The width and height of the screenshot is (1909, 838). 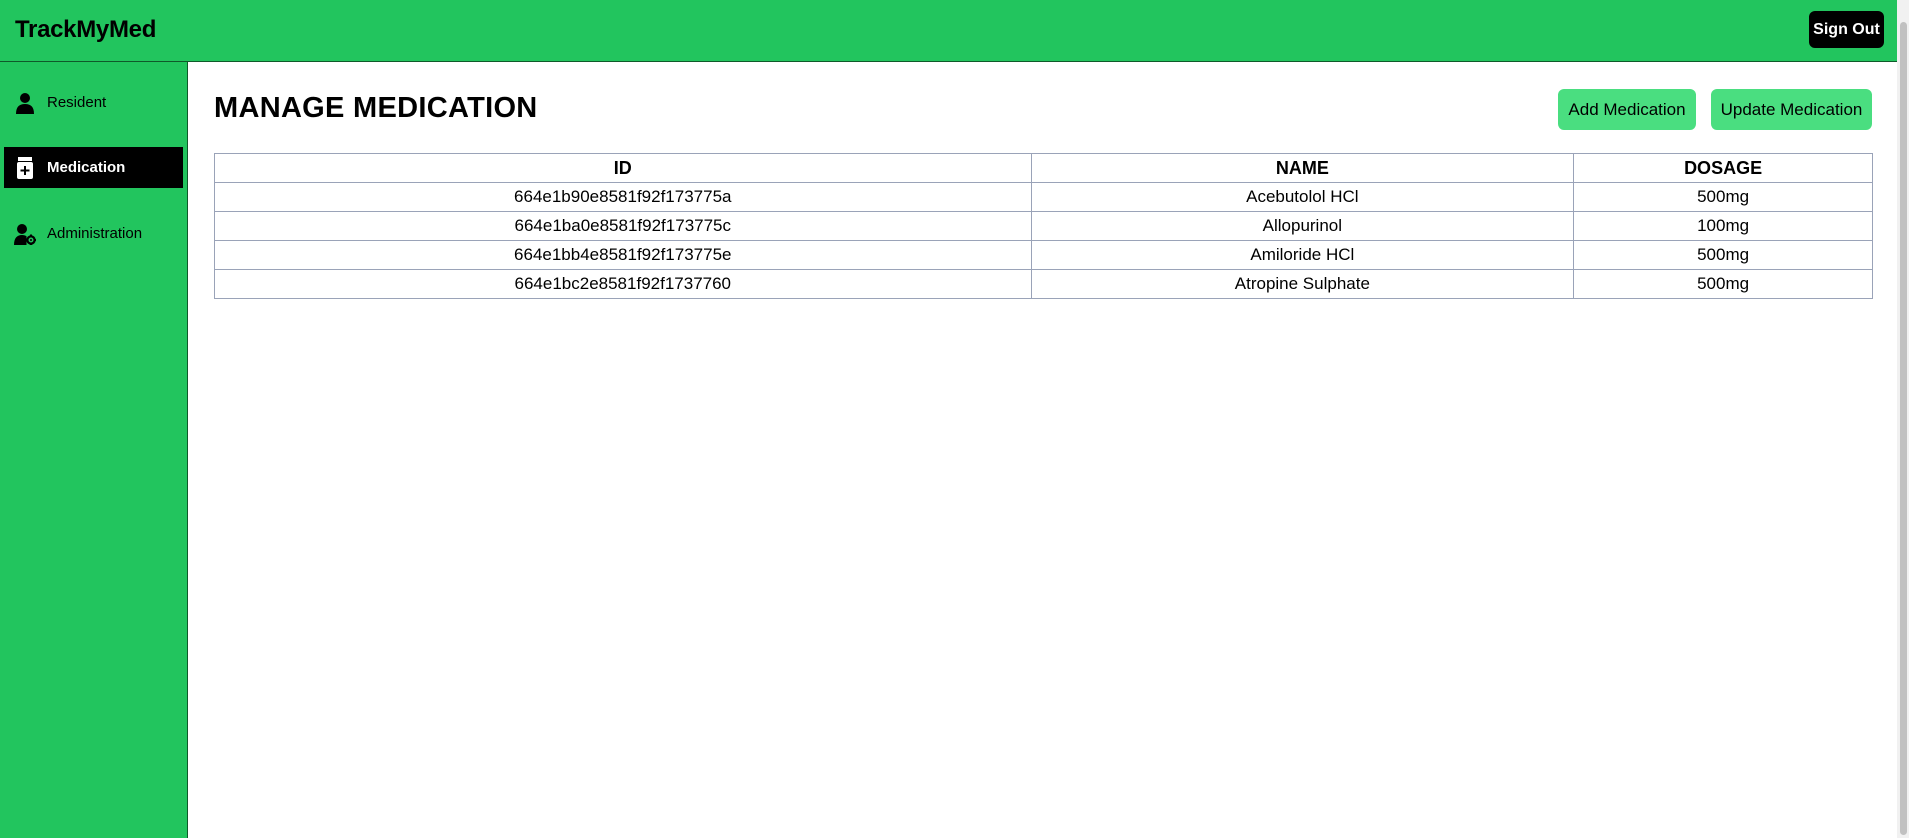 I want to click on cell-id: 664e1bc2e8581f92f1737760, so click(x=623, y=284).